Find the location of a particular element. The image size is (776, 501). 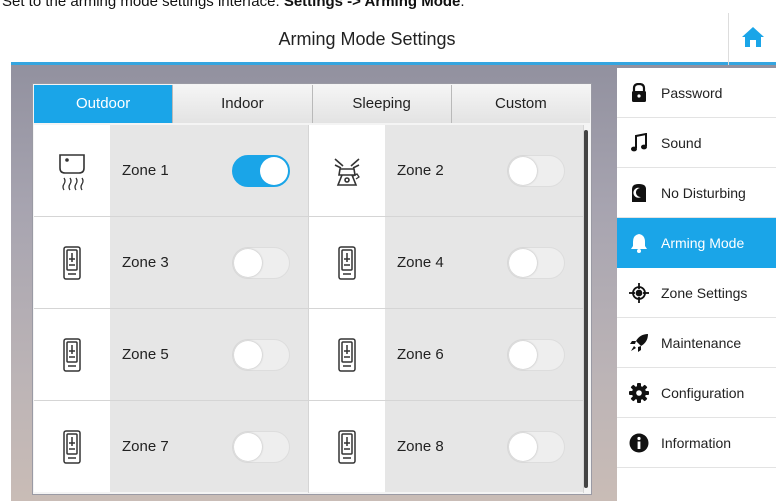

zone-row: Zone 7 is located at coordinates (171, 447).